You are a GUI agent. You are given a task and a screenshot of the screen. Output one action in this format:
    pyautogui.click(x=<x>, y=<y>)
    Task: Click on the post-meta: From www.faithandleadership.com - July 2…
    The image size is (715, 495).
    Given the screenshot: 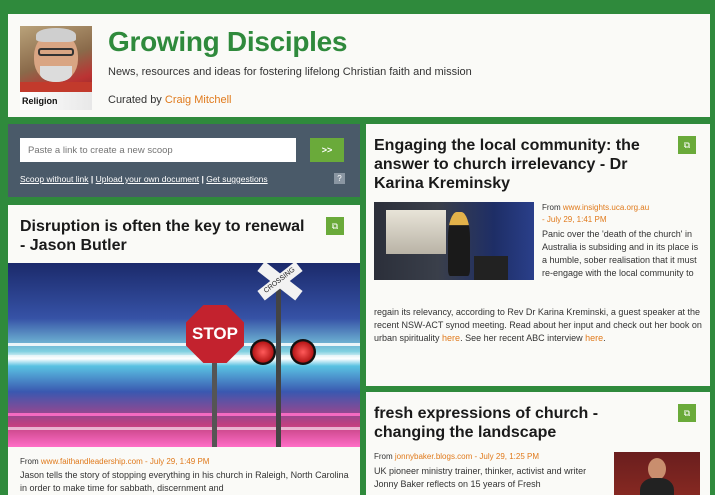 What is the action you would take?
    pyautogui.click(x=115, y=461)
    